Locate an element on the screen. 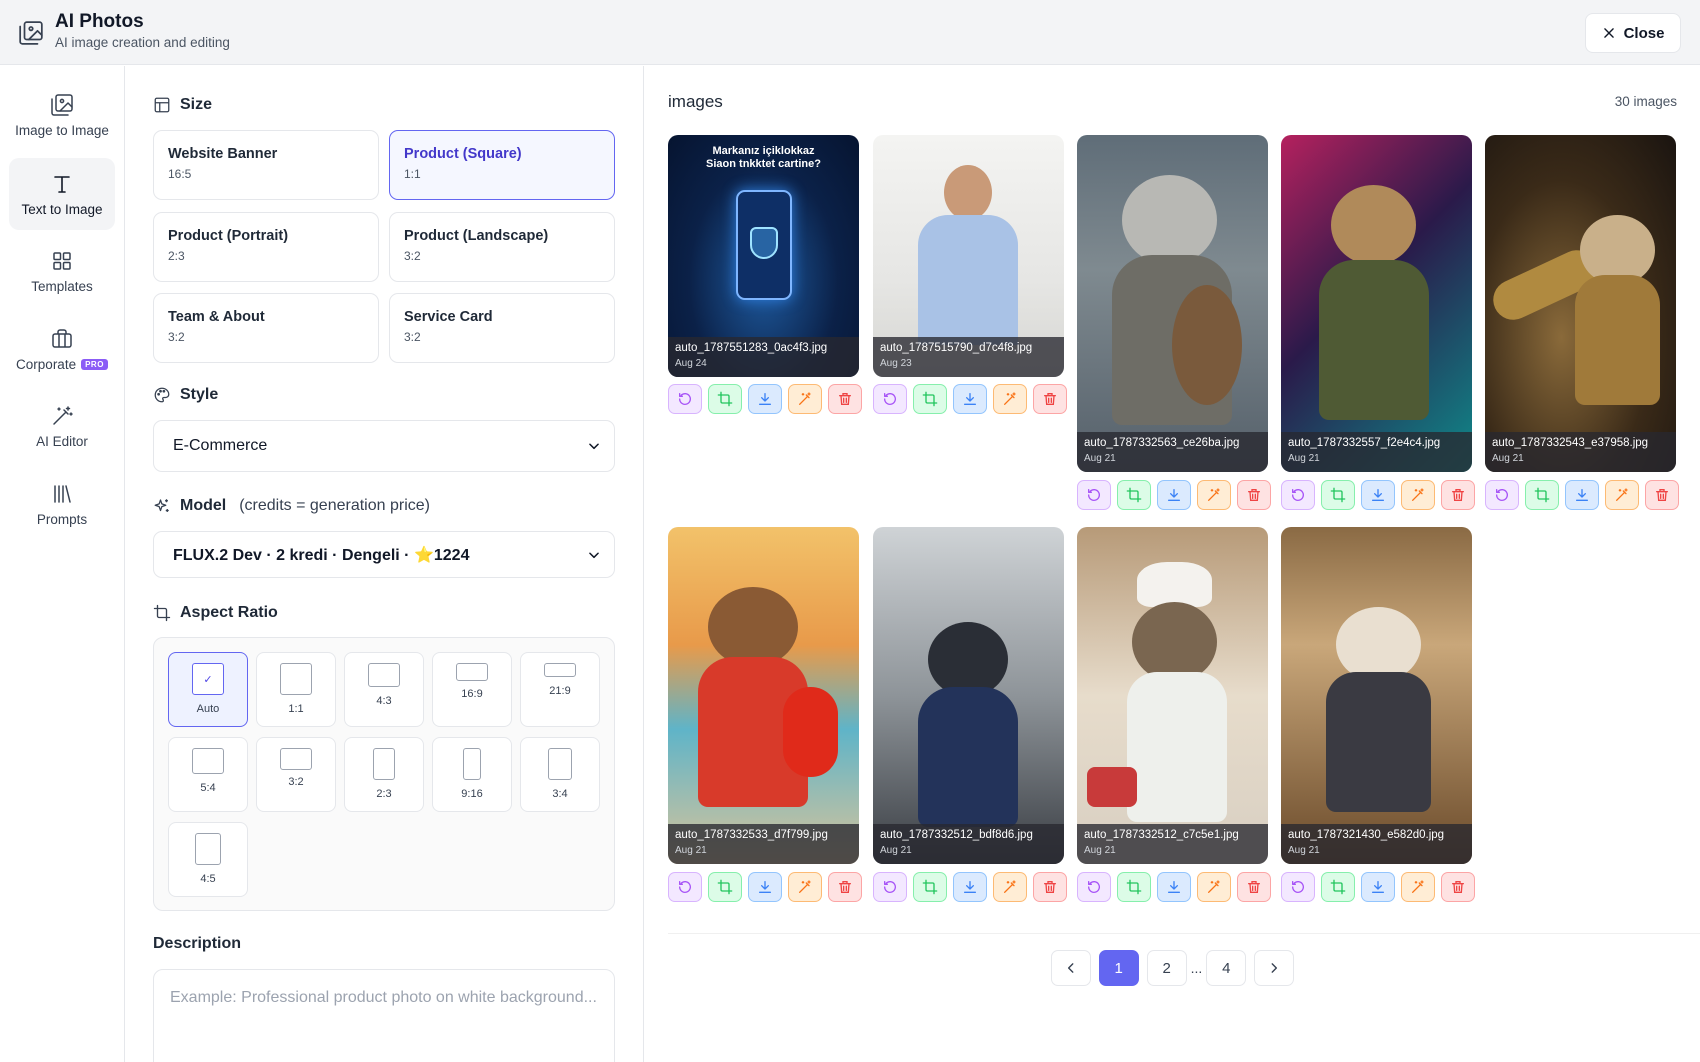  image-date: Aug 24 is located at coordinates (691, 363).